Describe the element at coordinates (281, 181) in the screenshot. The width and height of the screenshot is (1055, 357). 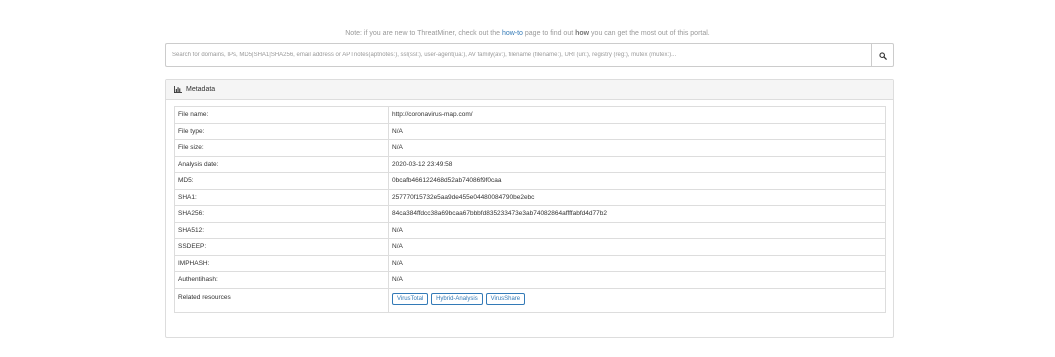
I see `row-label: MD5:` at that location.